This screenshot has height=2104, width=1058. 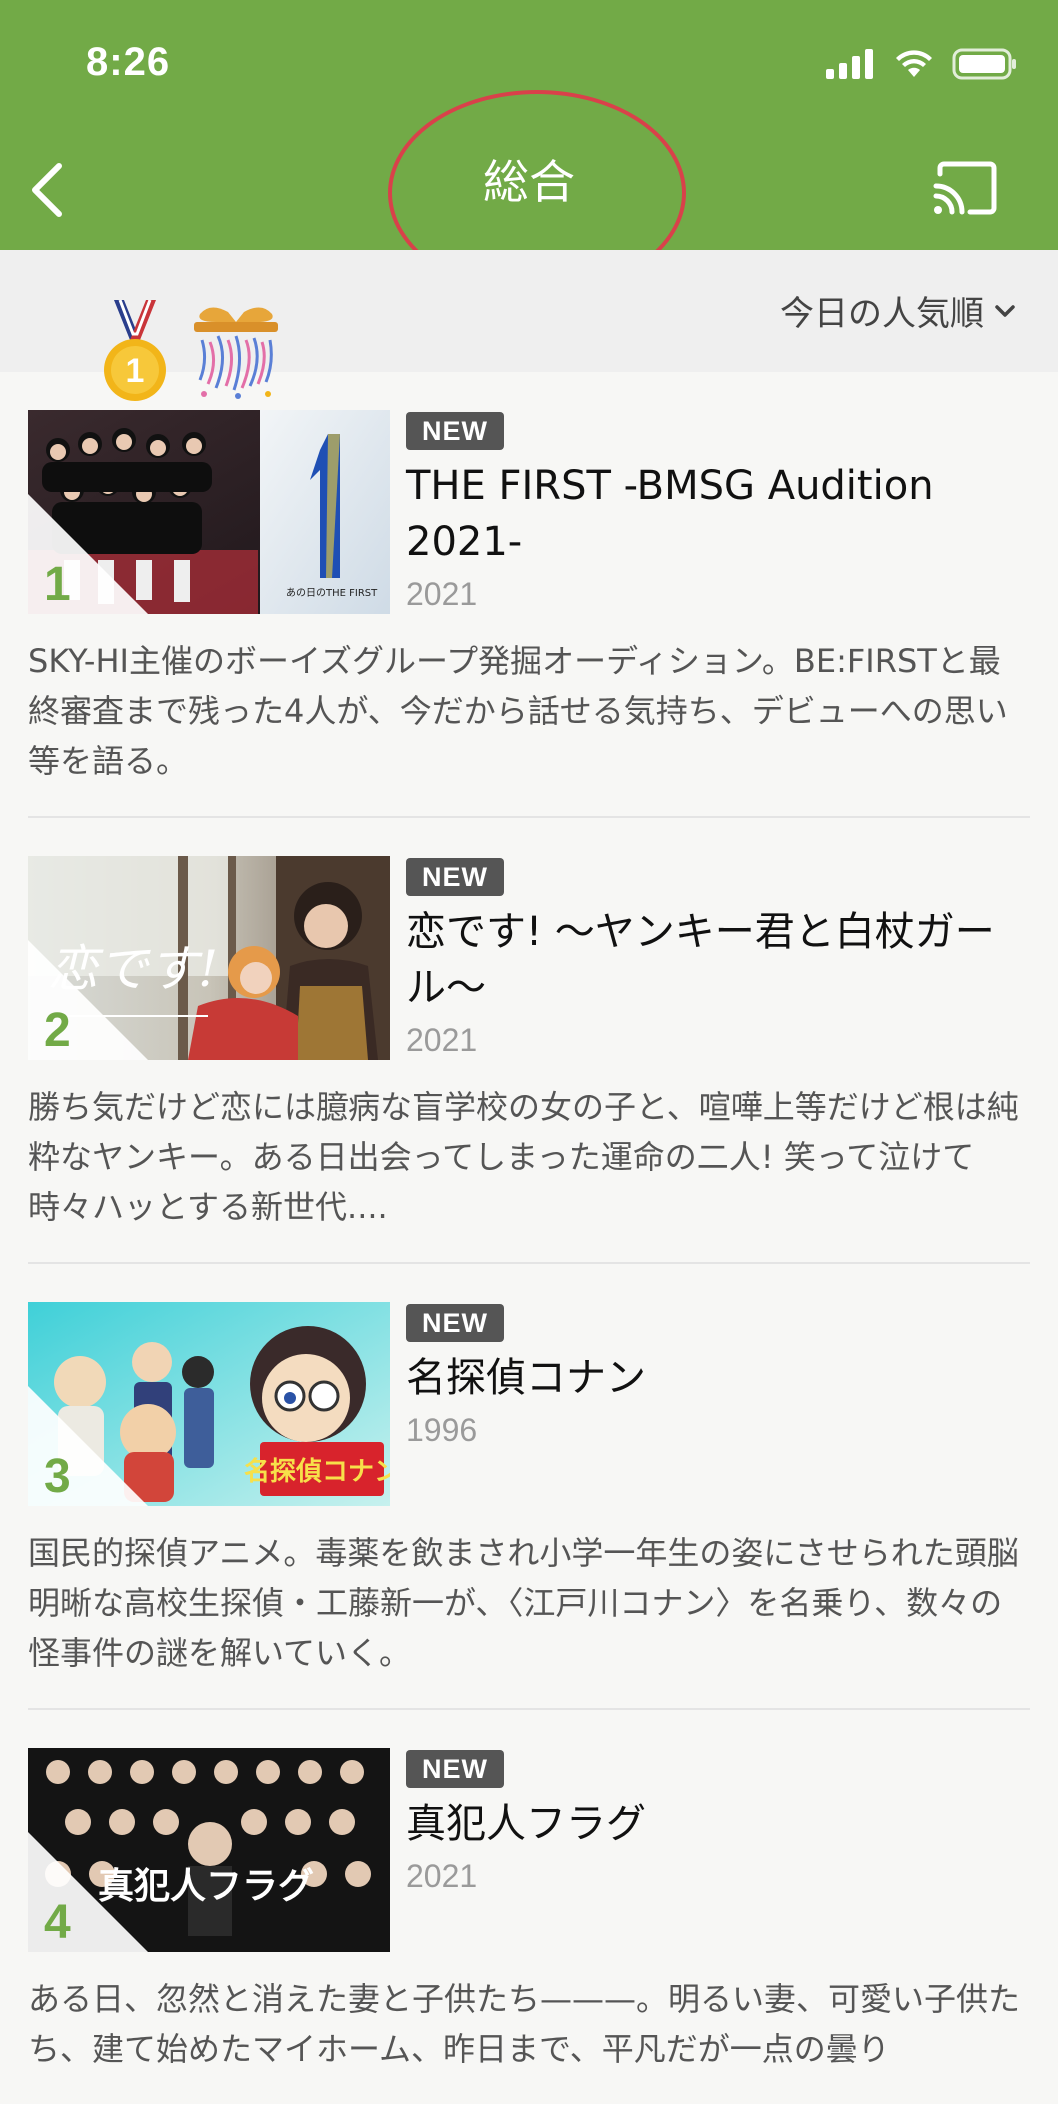 I want to click on thumbnail-image: 名探偵コナン 3, so click(x=209, y=1404).